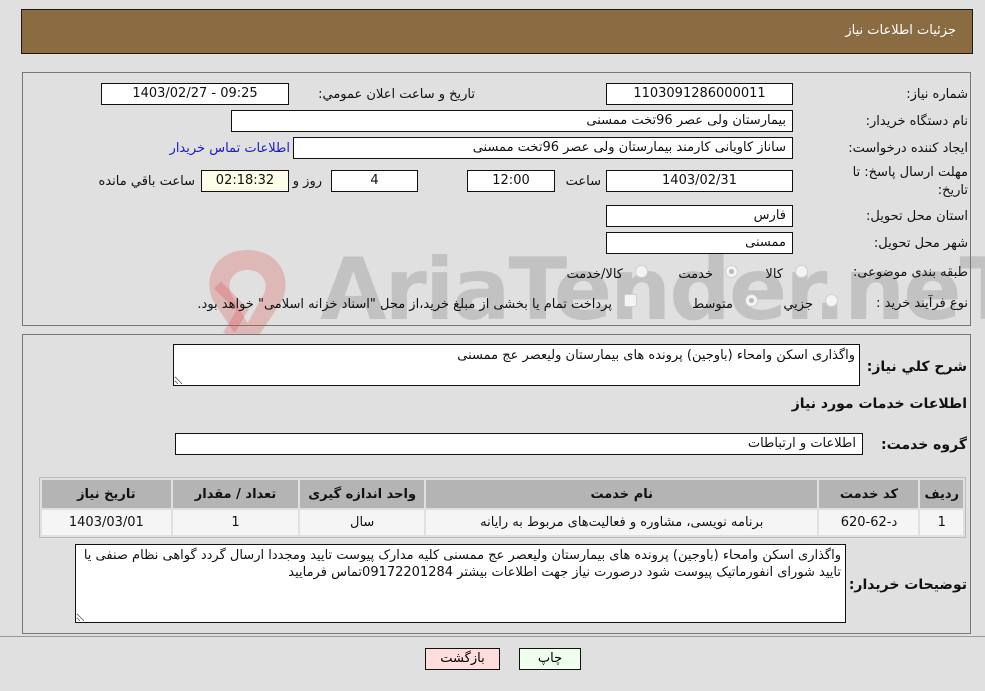 The width and height of the screenshot is (985, 691). I want to click on deadline-date-field: 1403/02/31, so click(699, 181).